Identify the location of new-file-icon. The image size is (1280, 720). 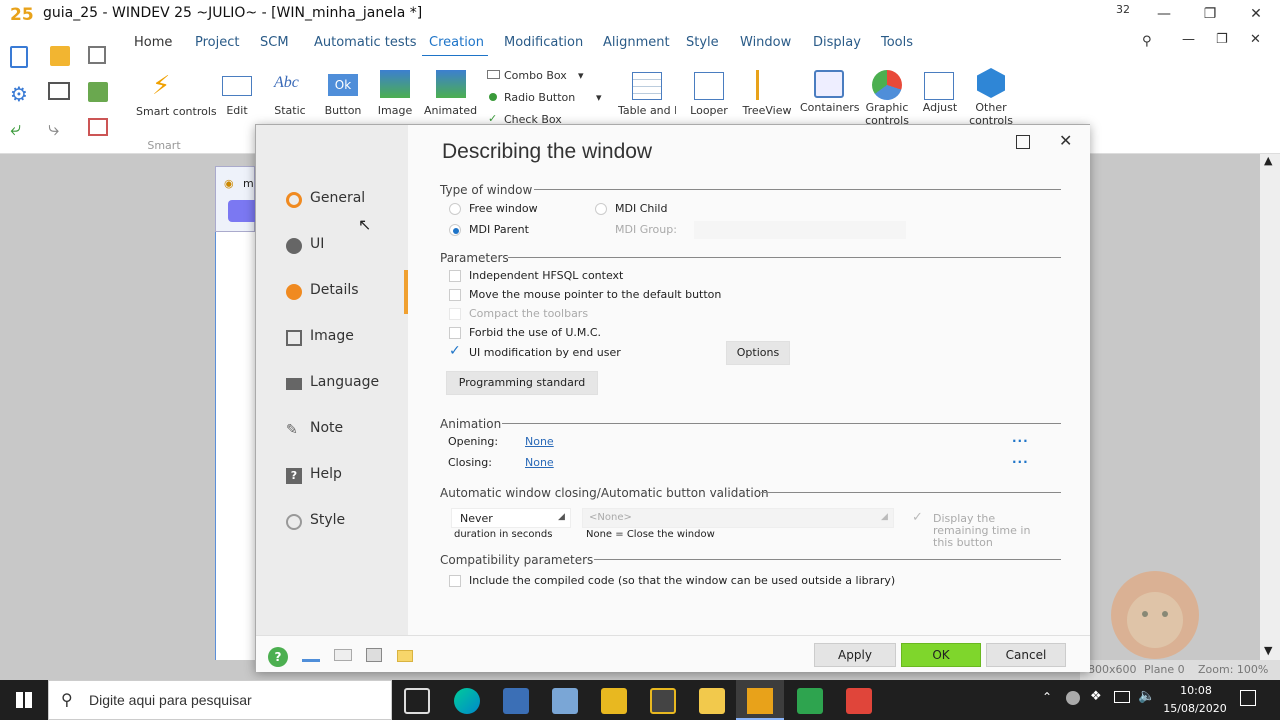
(19, 57).